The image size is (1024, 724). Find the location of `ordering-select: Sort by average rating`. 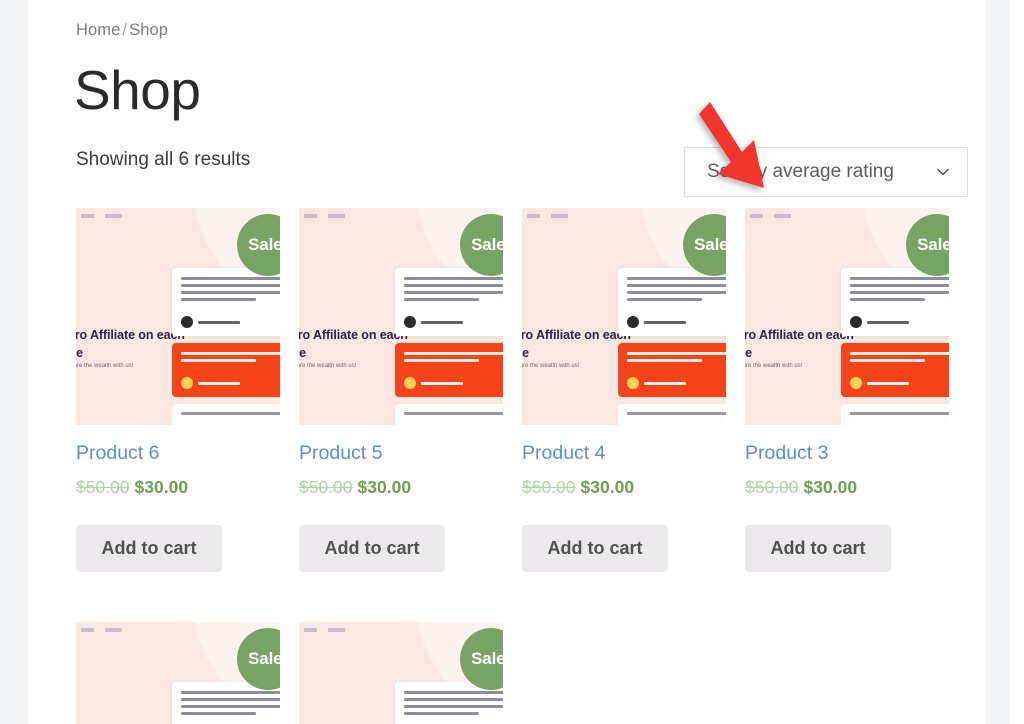

ordering-select: Sort by average rating is located at coordinates (826, 172).